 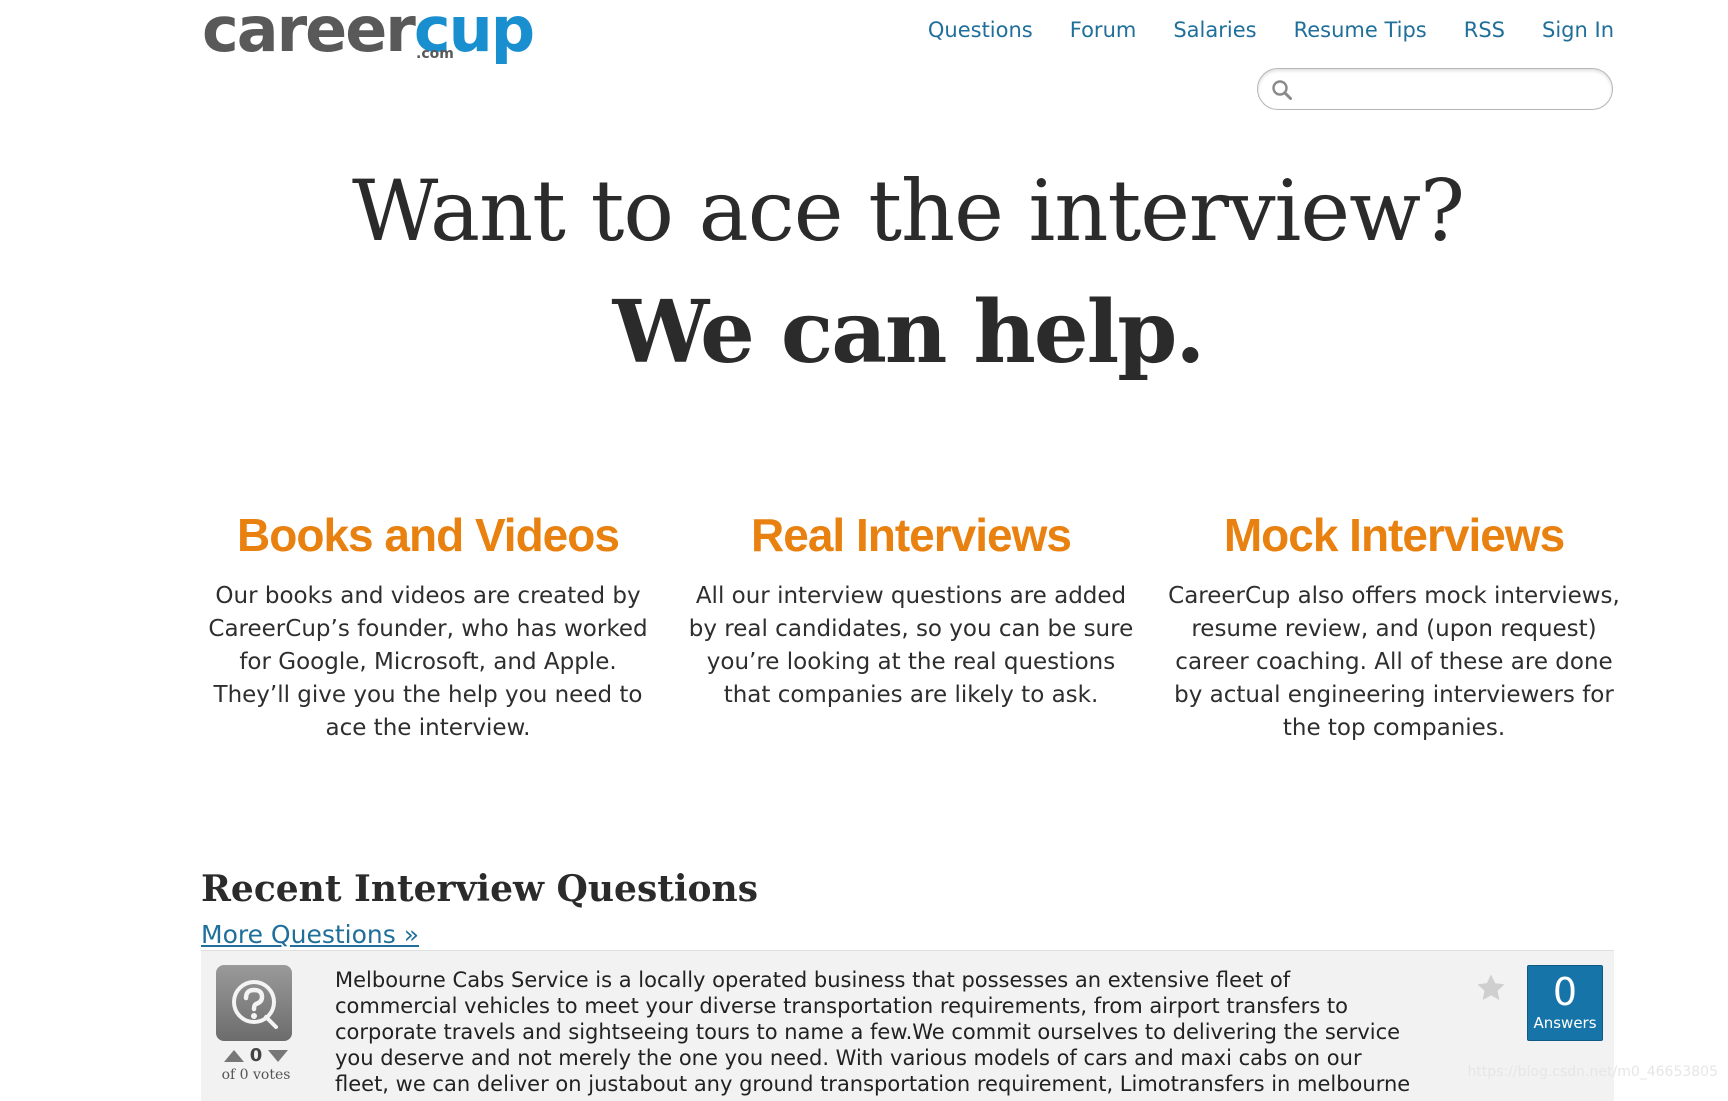 What do you see at coordinates (1592, 1072) in the screenshot?
I see `watermark: https://blog.csdn.net/m0_46653805` at bounding box center [1592, 1072].